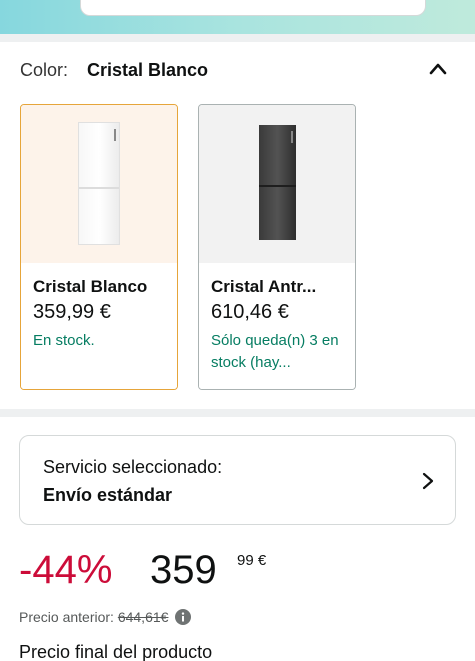 The height and width of the screenshot is (661, 475). Describe the element at coordinates (183, 570) in the screenshot. I see `price-integer: 359` at that location.